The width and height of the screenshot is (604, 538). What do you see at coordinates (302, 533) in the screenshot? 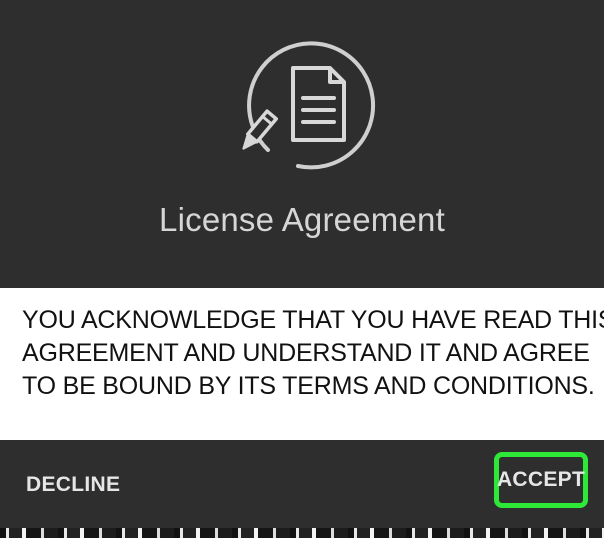
I see `bottom-strip` at bounding box center [302, 533].